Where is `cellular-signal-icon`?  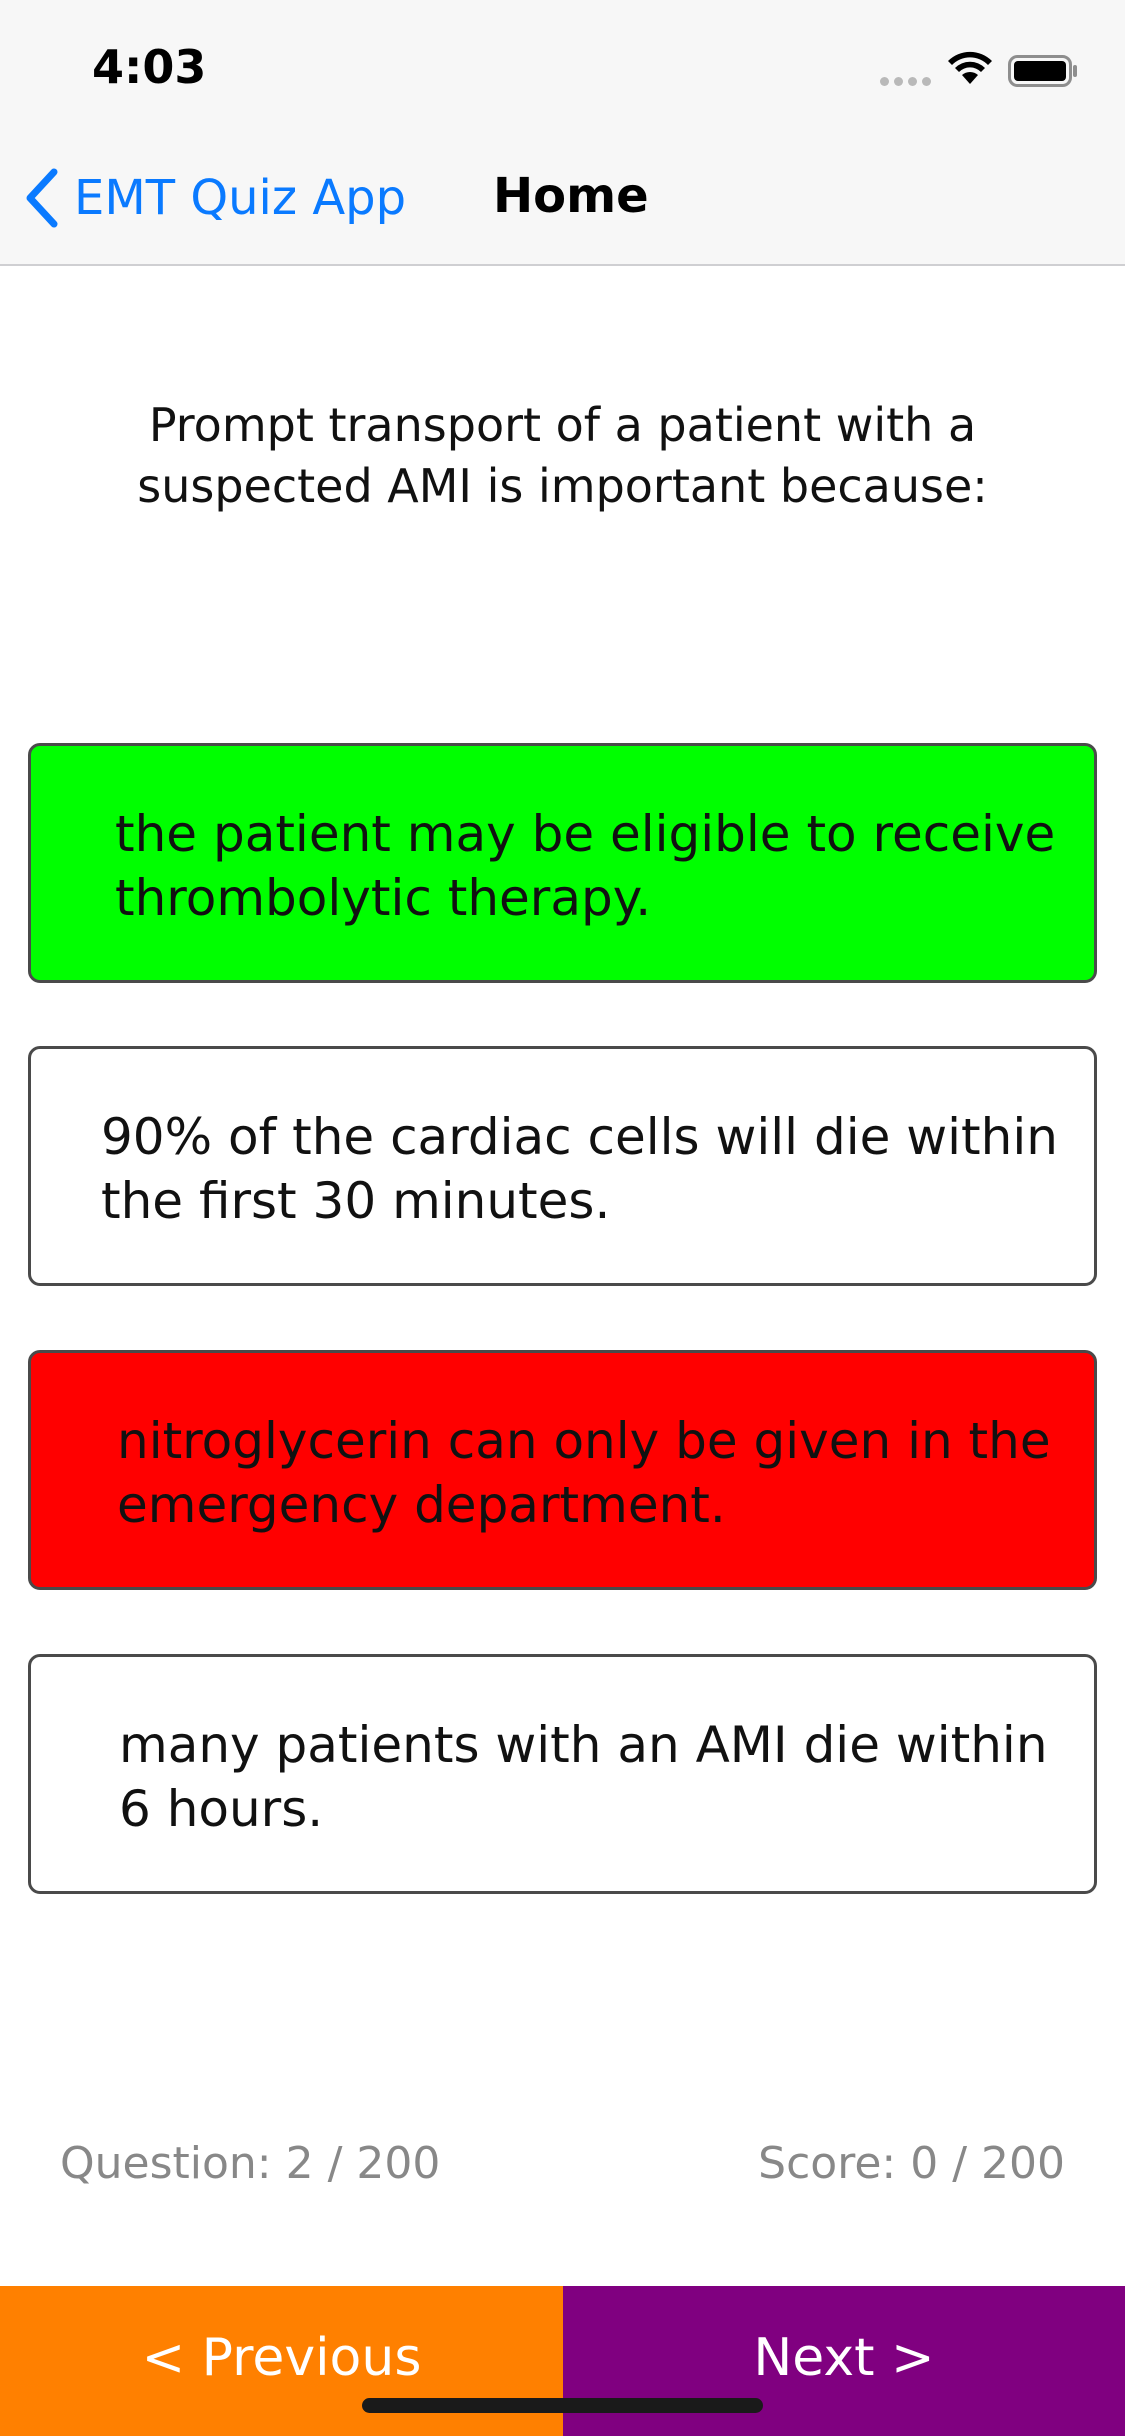
cellular-signal-icon is located at coordinates (906, 82).